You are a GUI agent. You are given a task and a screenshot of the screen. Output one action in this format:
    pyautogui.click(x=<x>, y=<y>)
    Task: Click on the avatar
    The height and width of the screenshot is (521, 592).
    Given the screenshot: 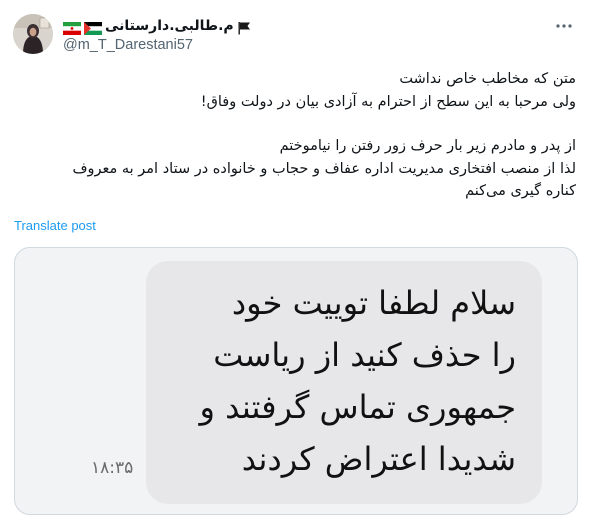 What is the action you would take?
    pyautogui.click(x=33, y=34)
    